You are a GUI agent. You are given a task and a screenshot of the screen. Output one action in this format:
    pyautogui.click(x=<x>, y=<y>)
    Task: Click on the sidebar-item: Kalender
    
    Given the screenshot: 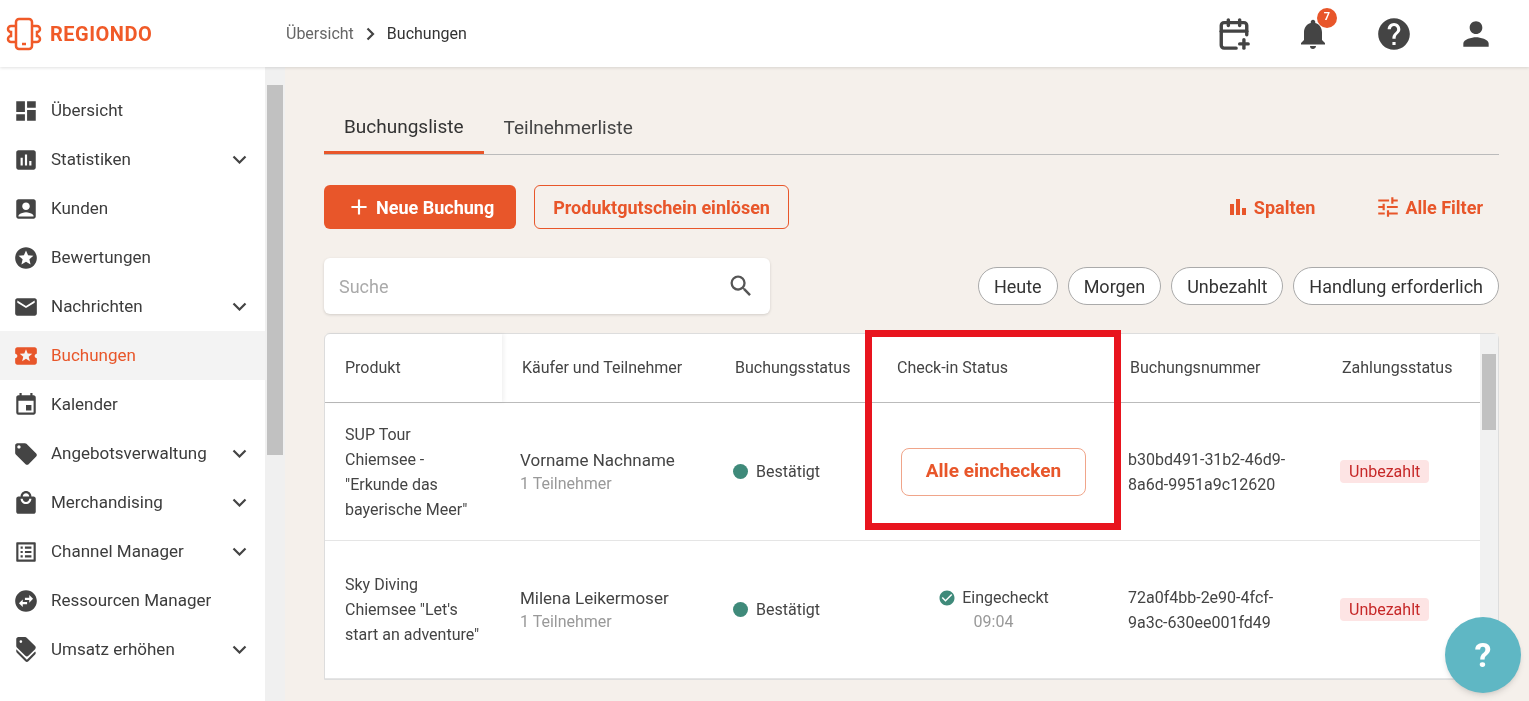 What is the action you would take?
    pyautogui.click(x=133, y=404)
    